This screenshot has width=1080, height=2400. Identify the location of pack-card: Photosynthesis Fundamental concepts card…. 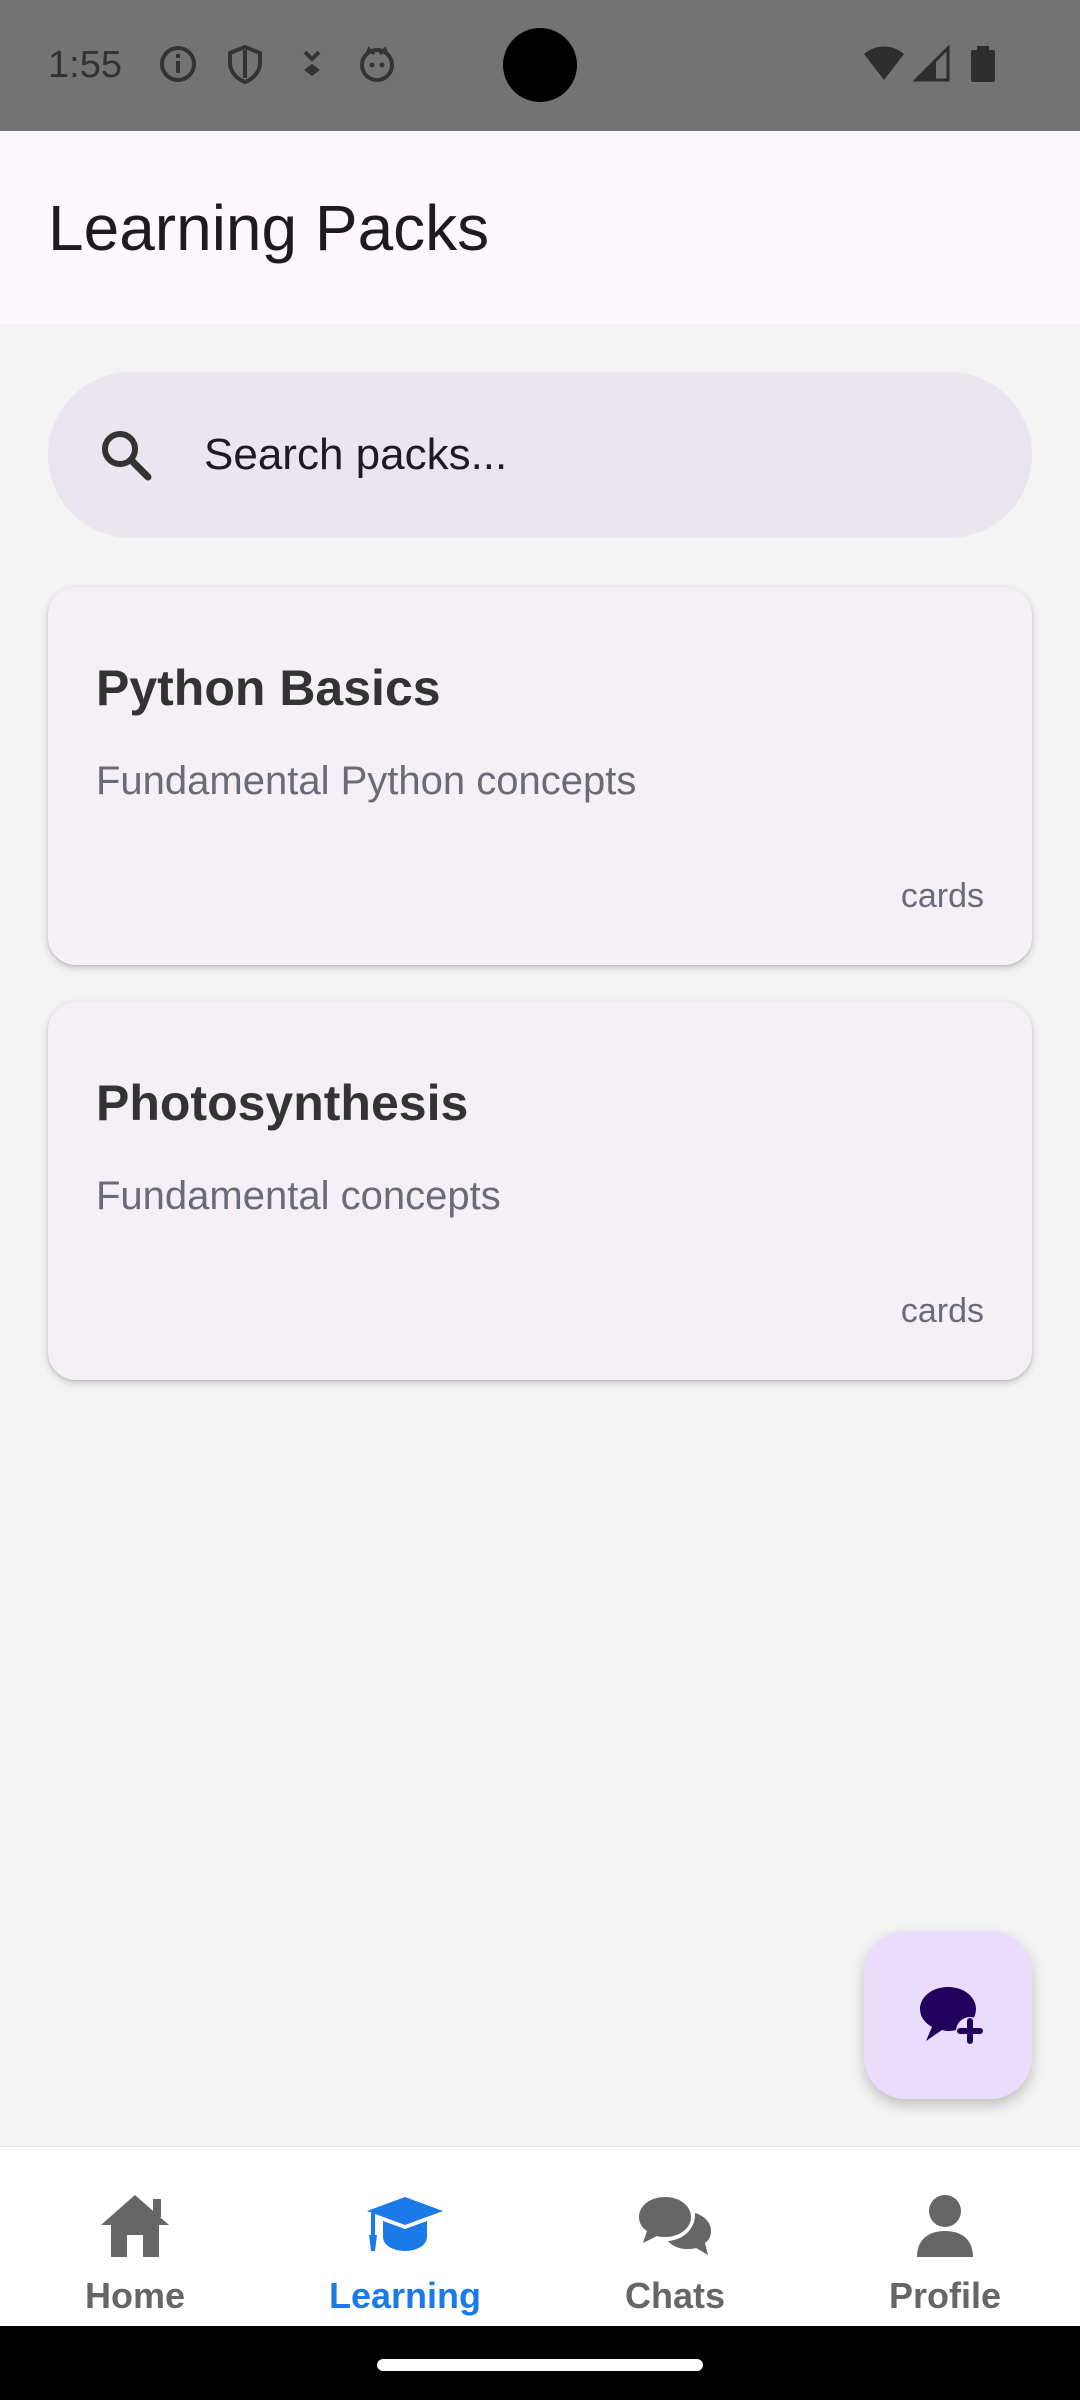
(540, 1191).